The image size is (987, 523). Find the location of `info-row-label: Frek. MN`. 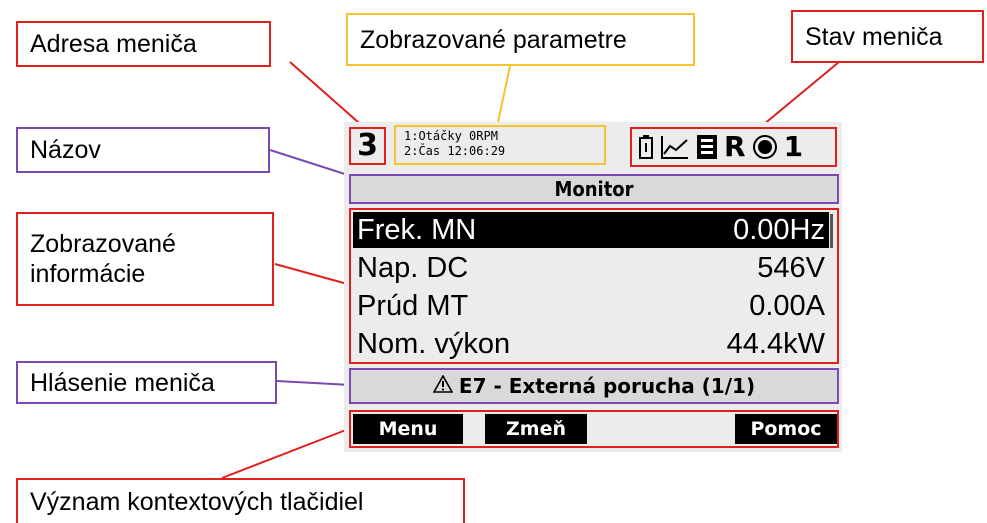

info-row-label: Frek. MN is located at coordinates (417, 229).